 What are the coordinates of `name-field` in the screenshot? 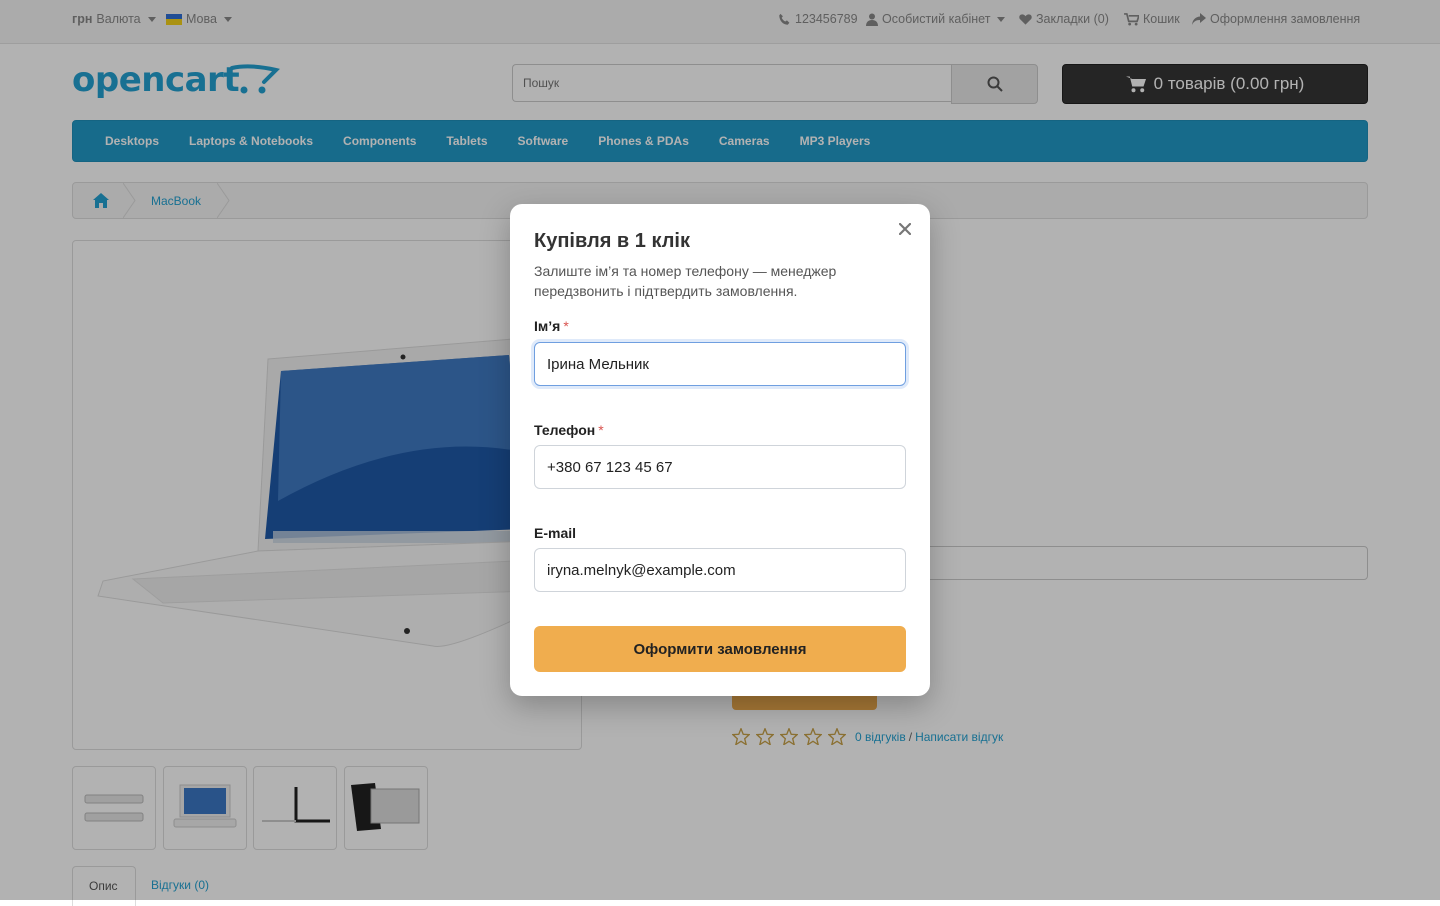 It's located at (720, 364).